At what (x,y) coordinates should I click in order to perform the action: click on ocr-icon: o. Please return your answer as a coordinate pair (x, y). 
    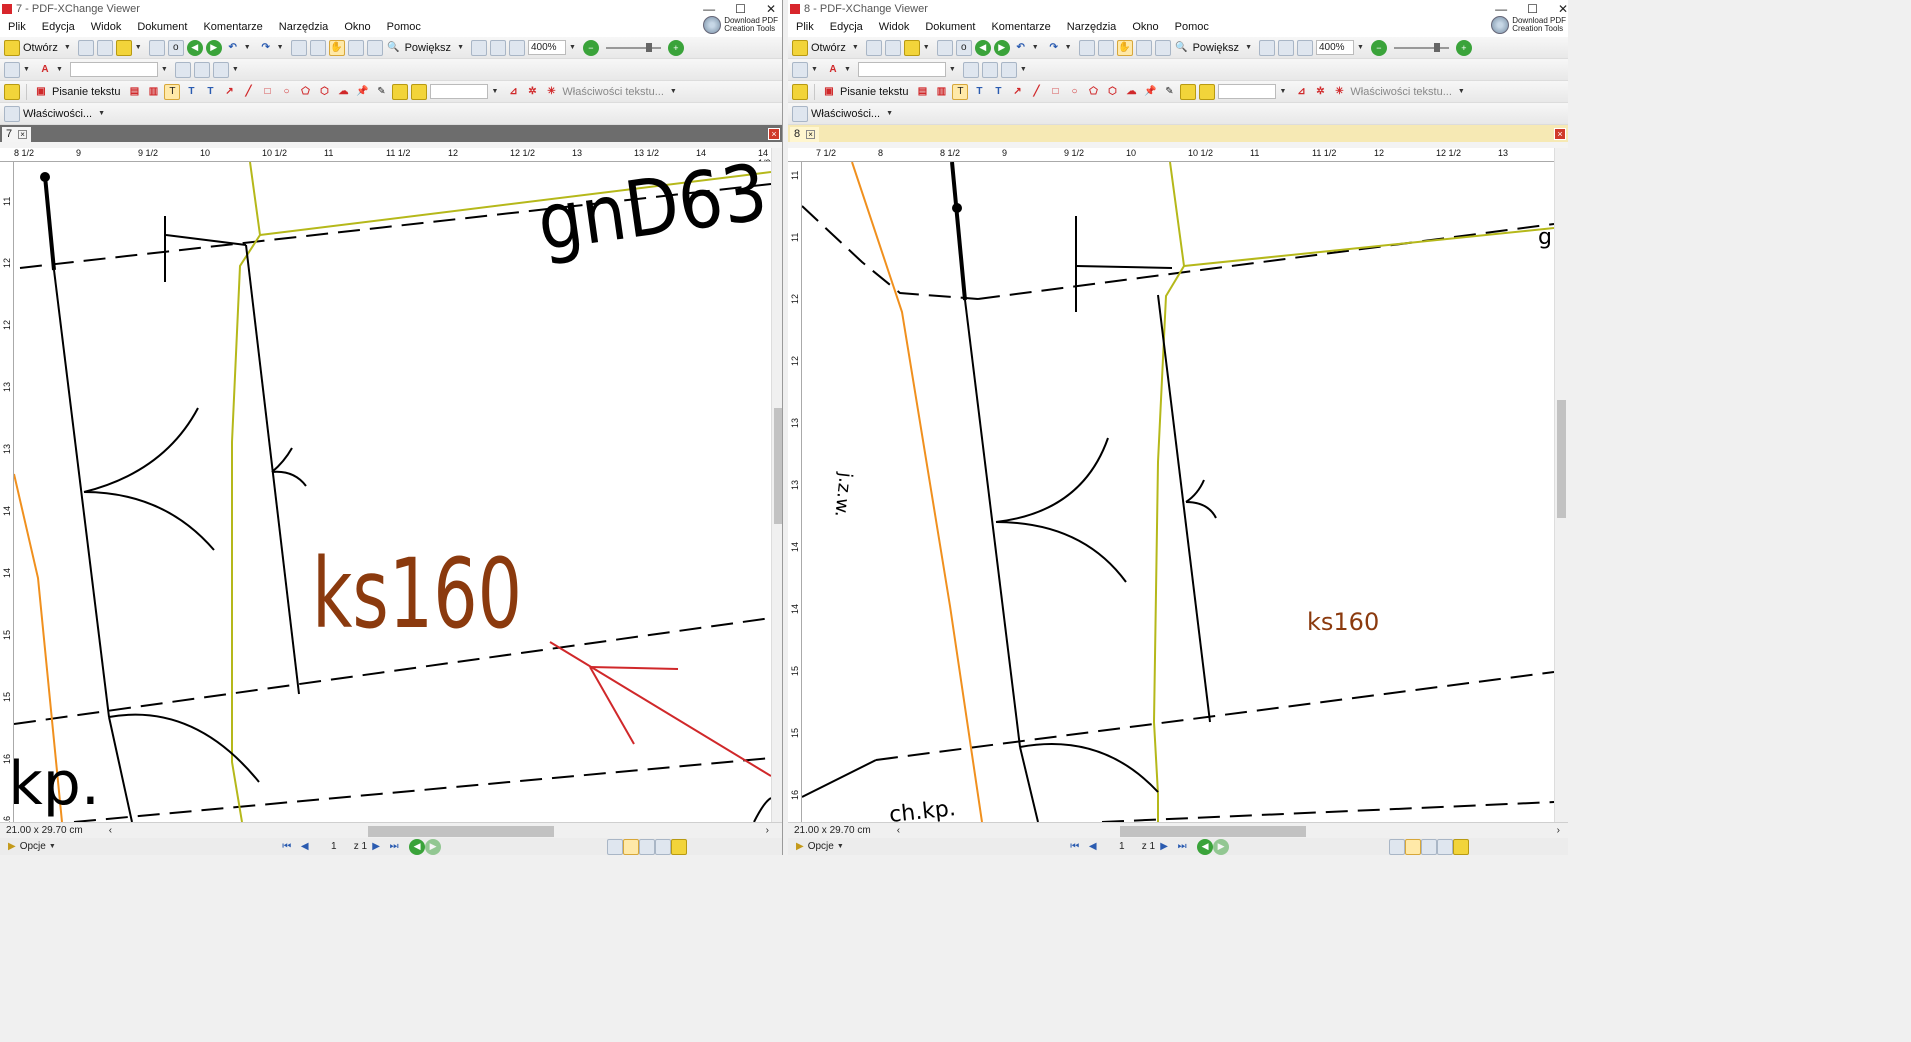
    Looking at the image, I should click on (175, 47).